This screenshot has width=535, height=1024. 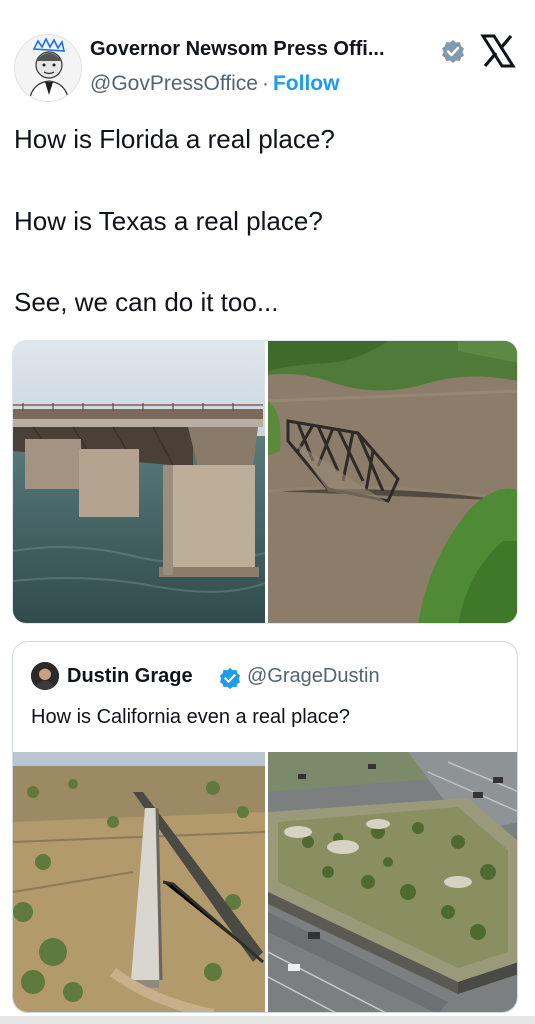 I want to click on quote-author-avatar, so click(x=45, y=676).